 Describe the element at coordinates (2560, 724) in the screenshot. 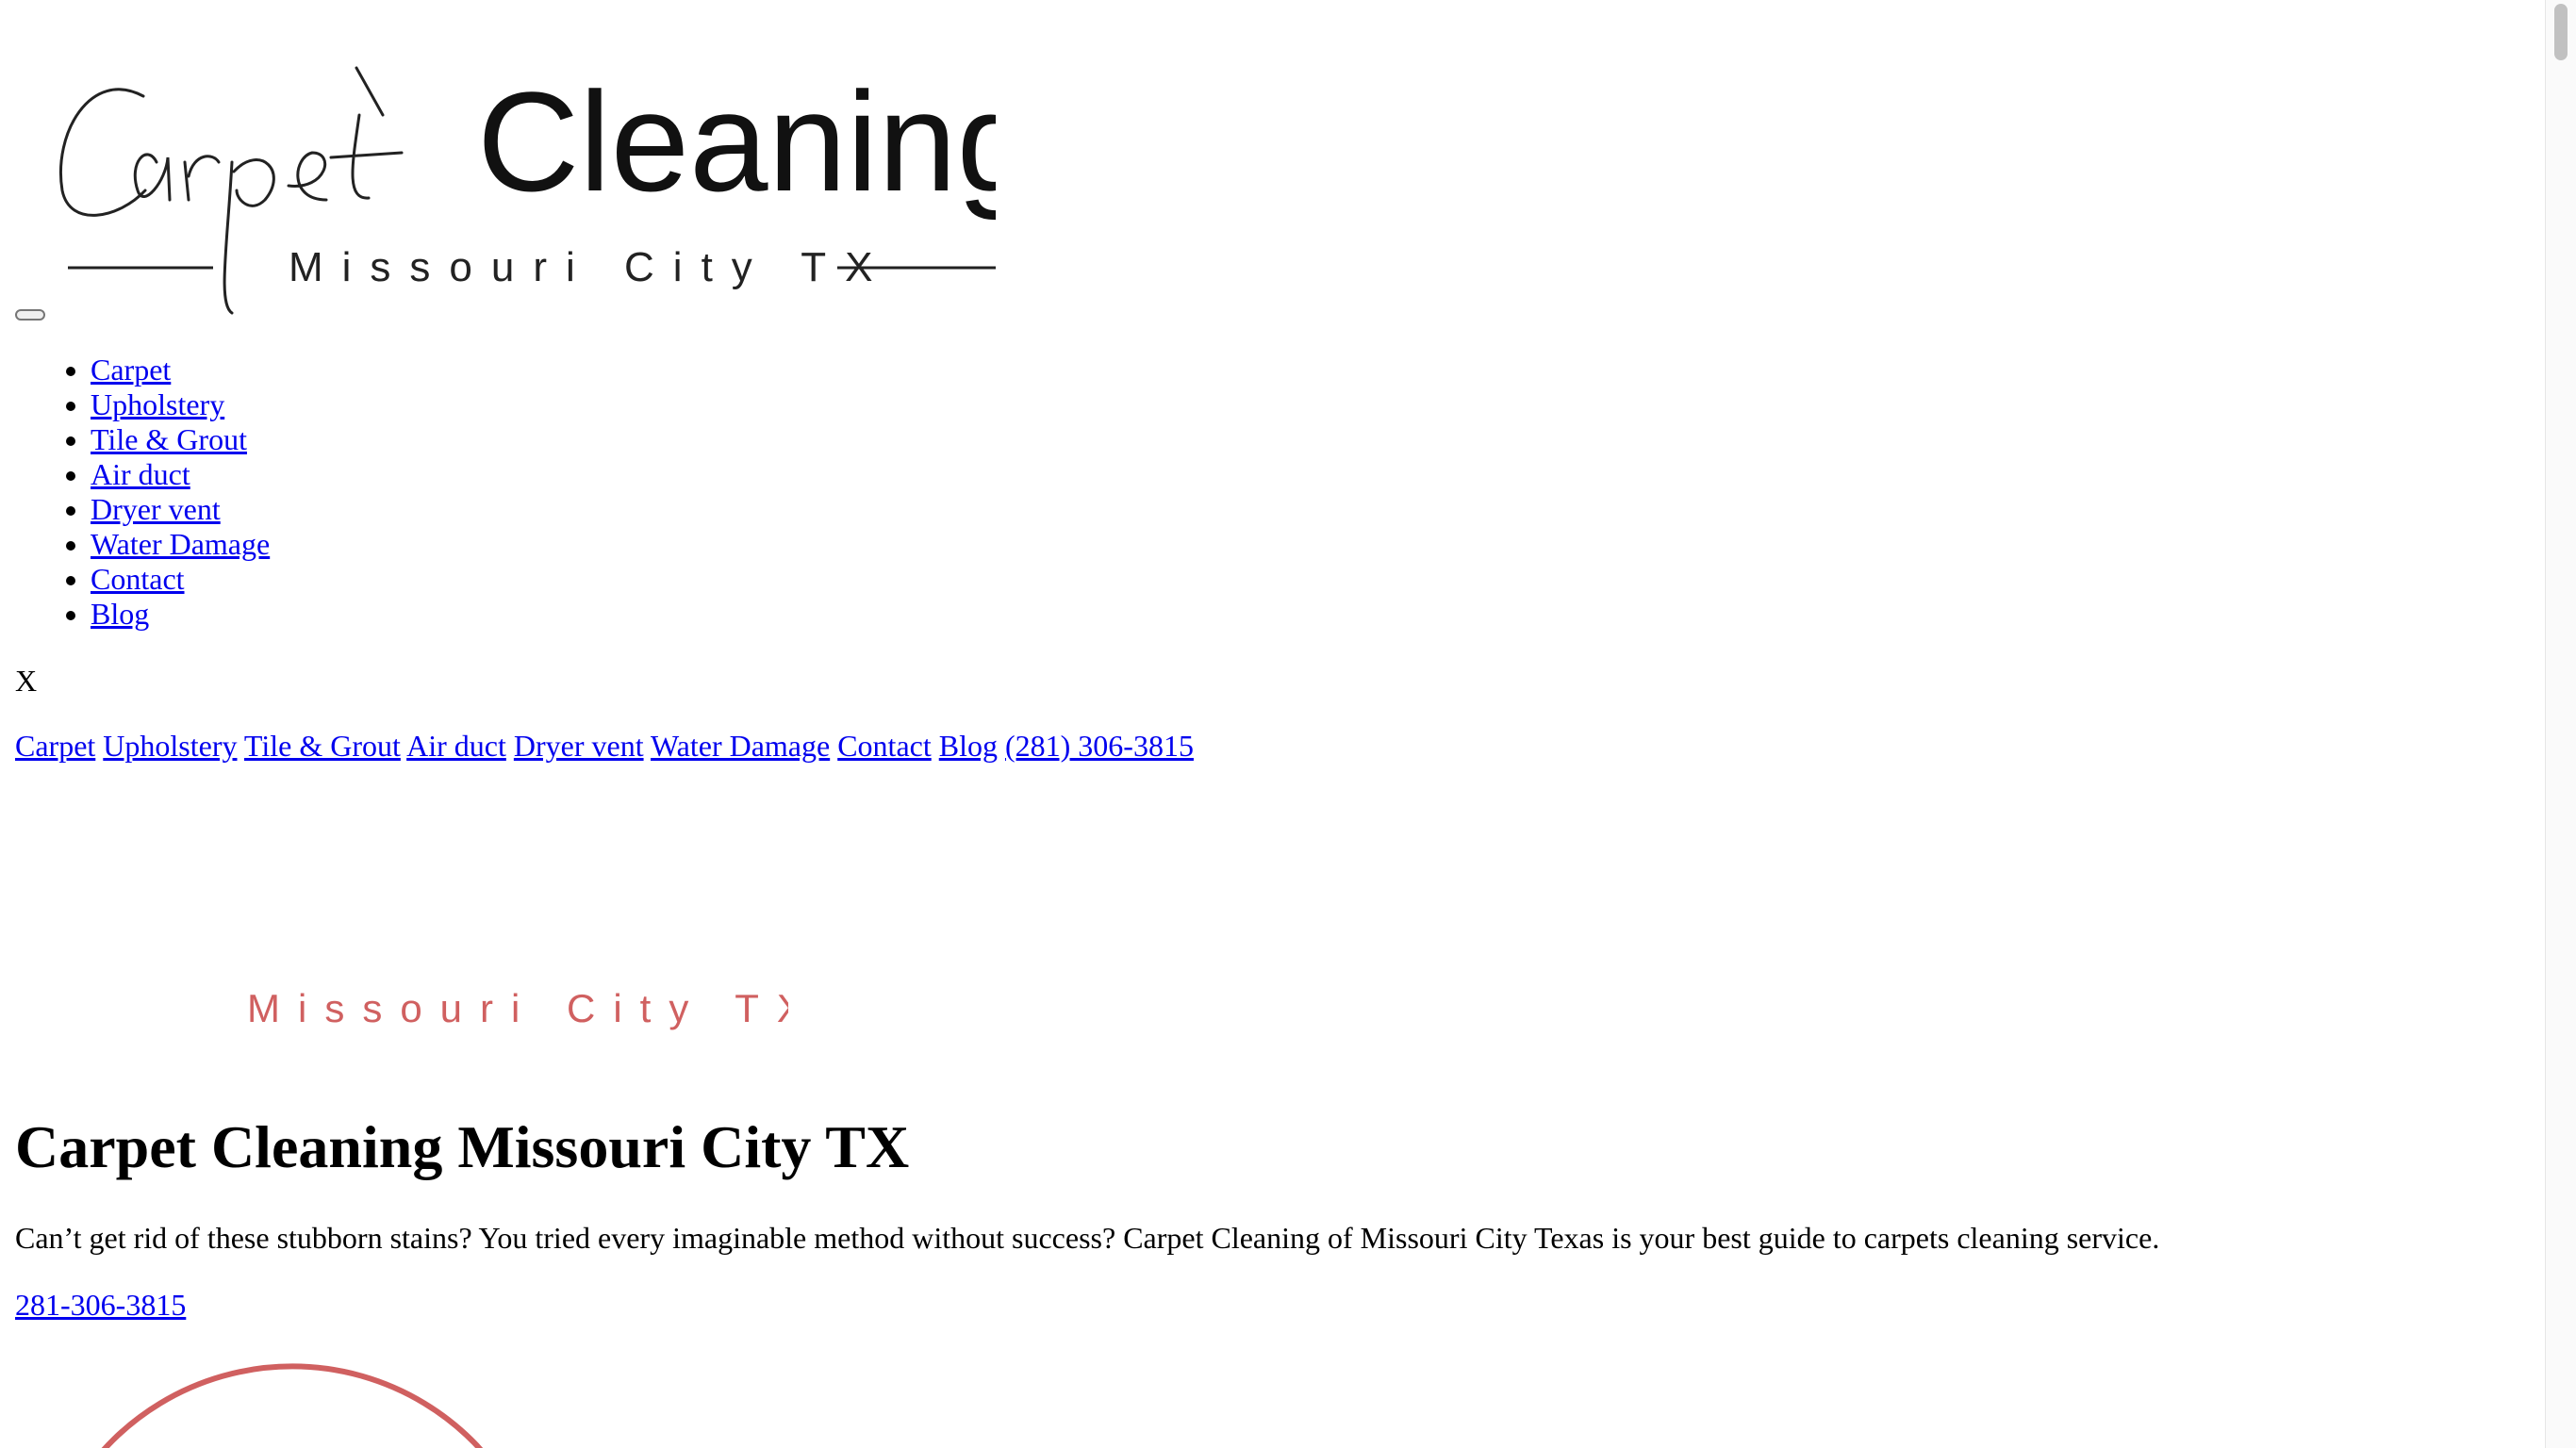

I see `scrollbar` at that location.